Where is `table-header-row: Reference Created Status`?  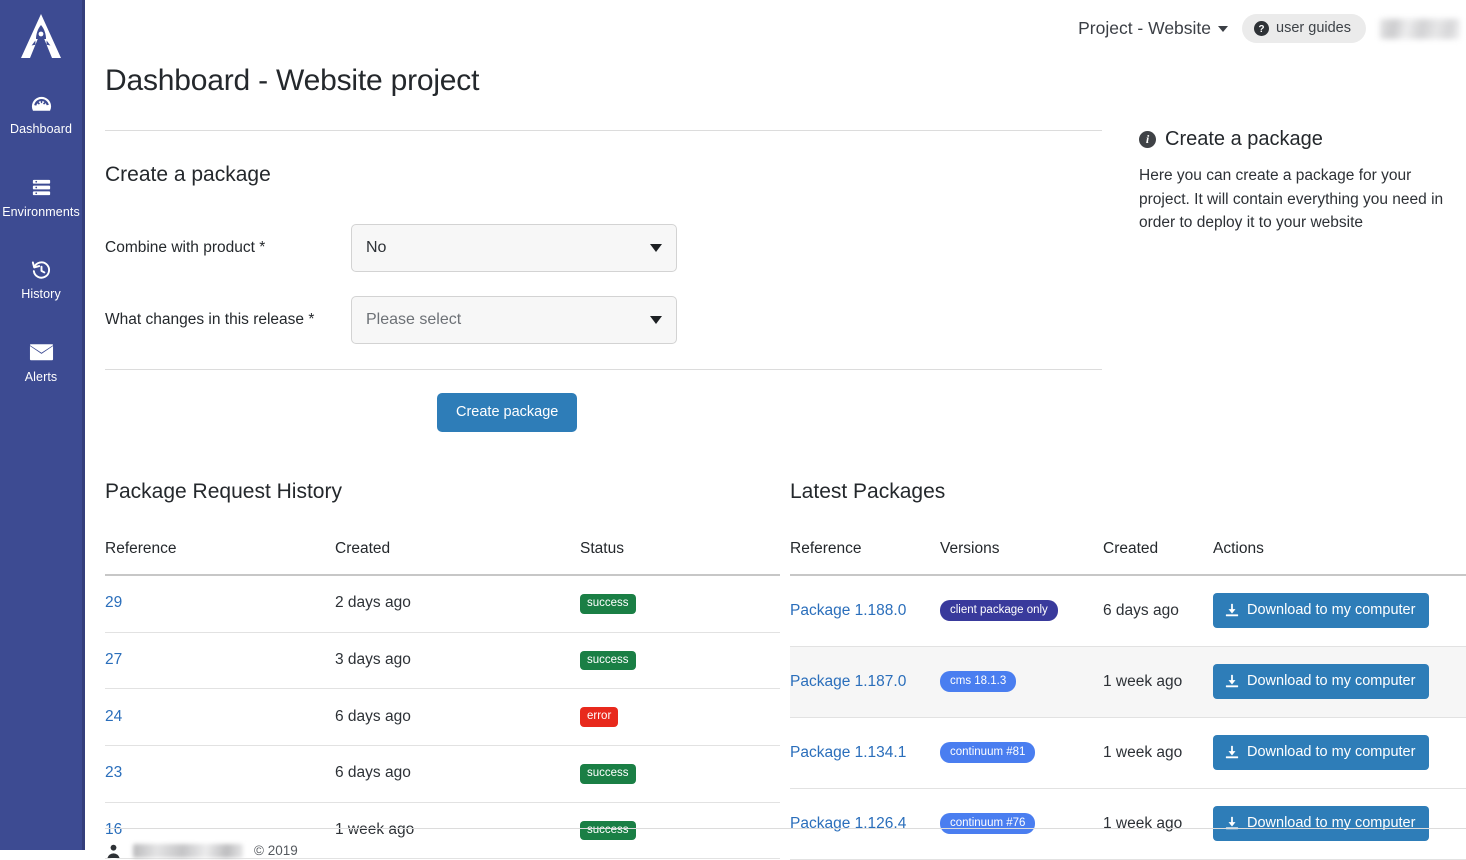
table-header-row: Reference Created Status is located at coordinates (442, 558).